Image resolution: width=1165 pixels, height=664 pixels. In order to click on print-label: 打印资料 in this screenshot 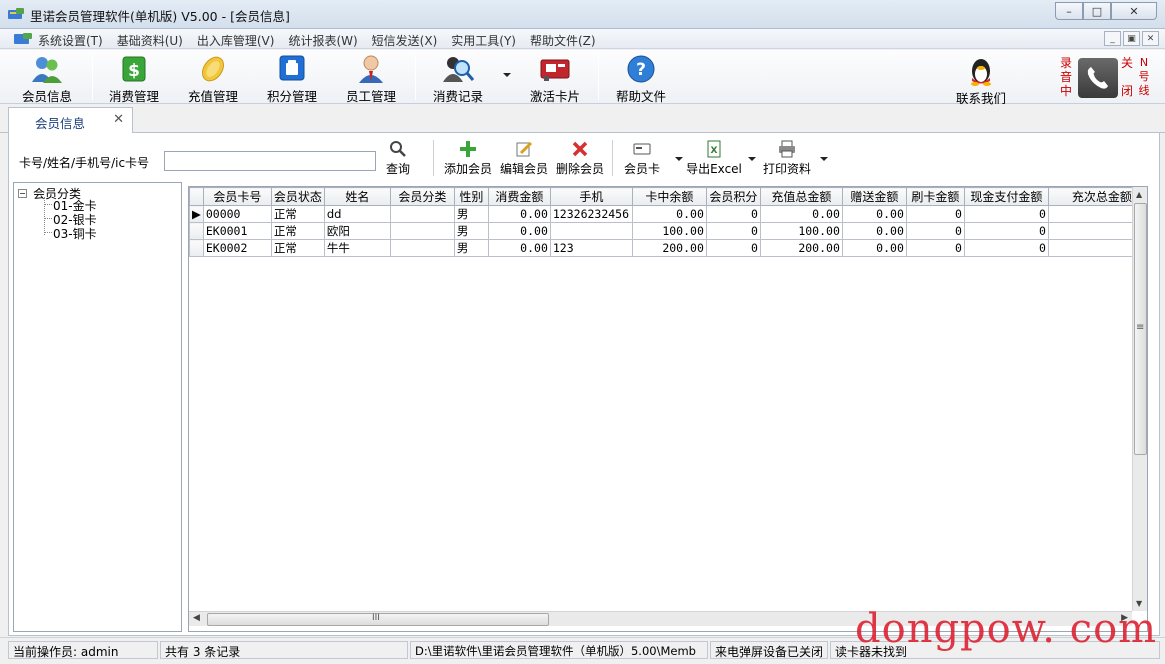, I will do `click(786, 169)`.